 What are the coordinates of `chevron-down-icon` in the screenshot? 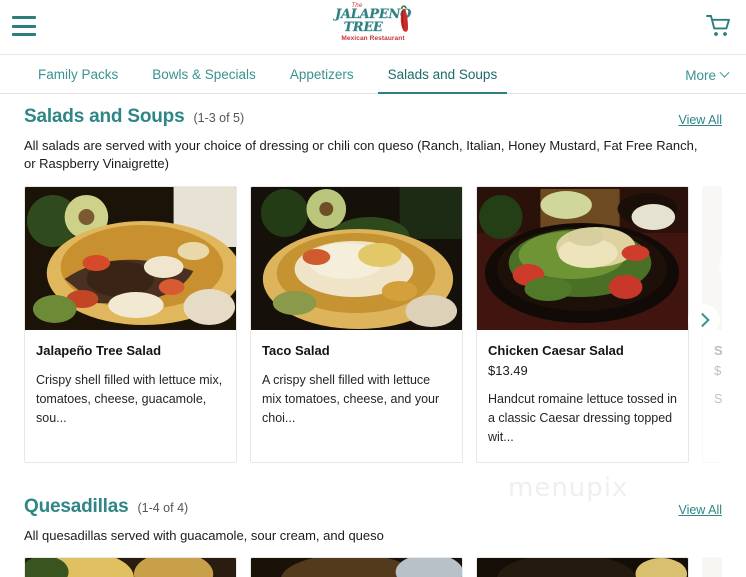 It's located at (724, 72).